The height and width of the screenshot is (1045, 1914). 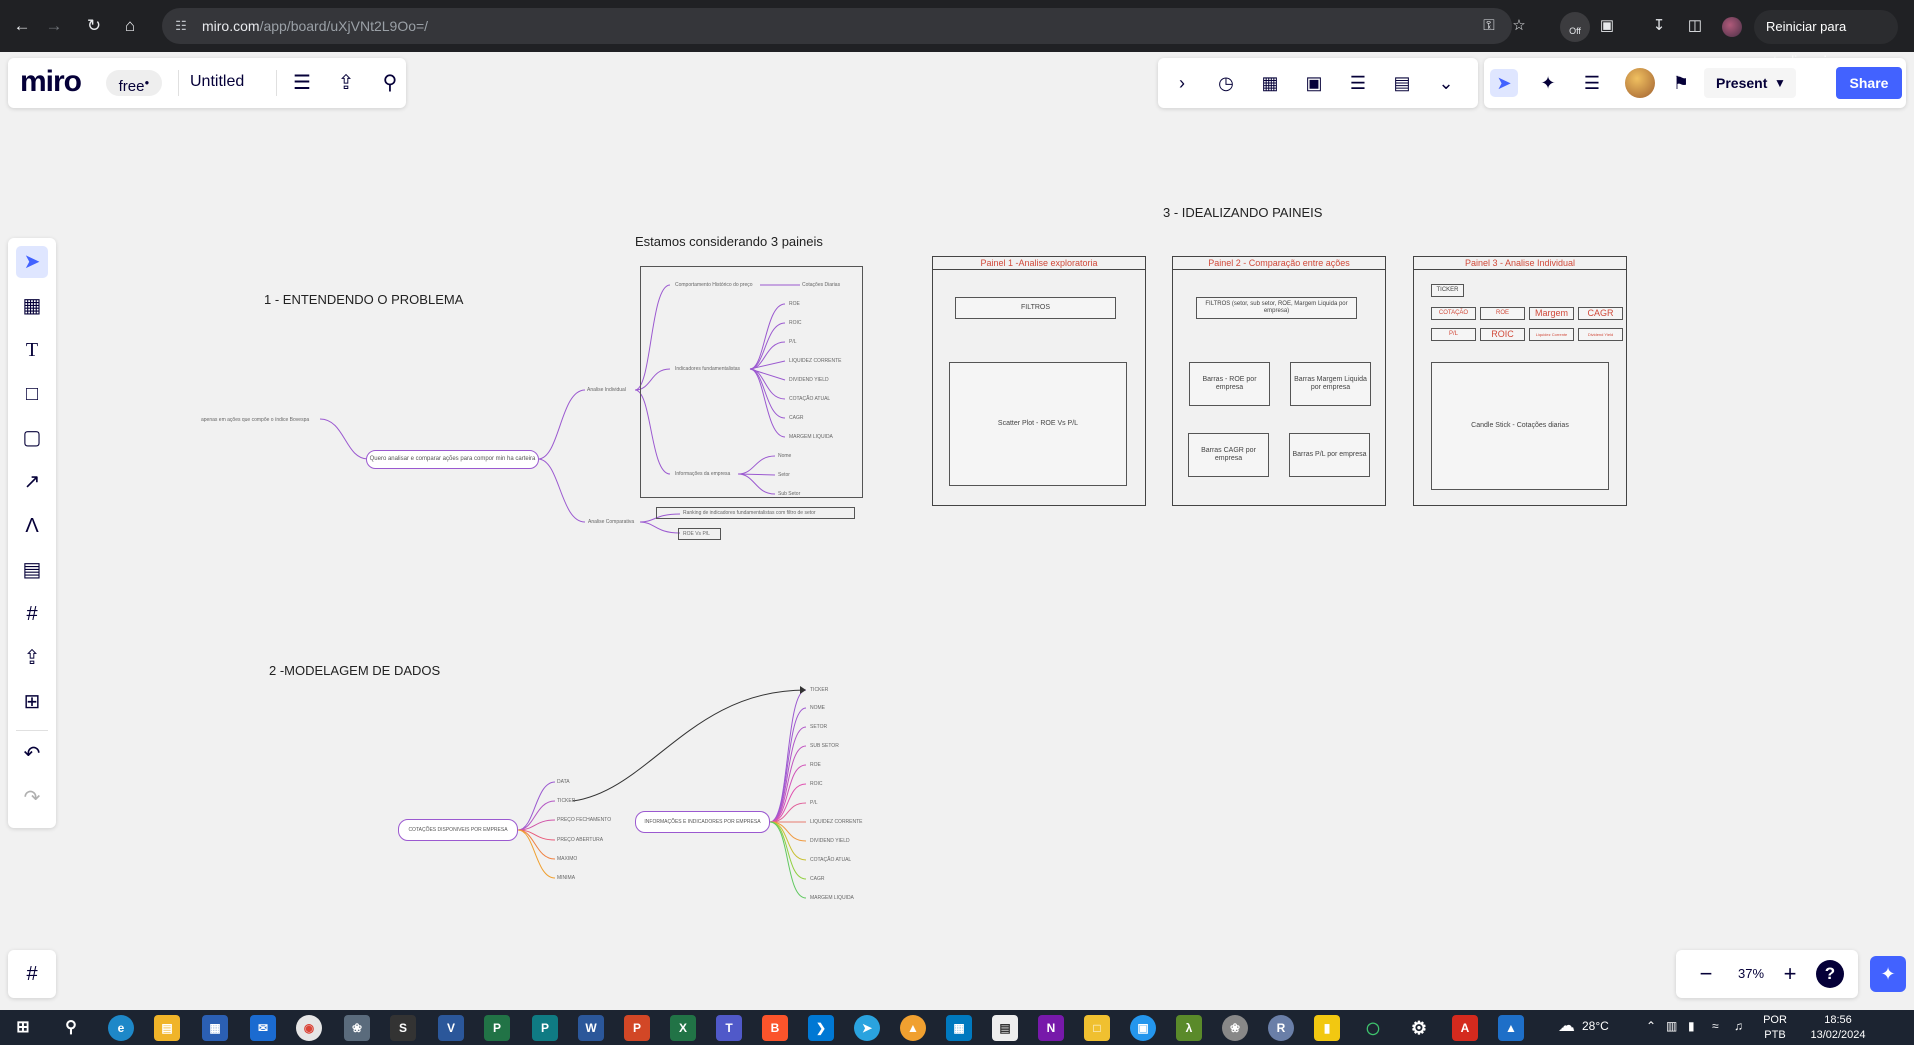 What do you see at coordinates (1358, 83) in the screenshot?
I see `voting-icon: ☰` at bounding box center [1358, 83].